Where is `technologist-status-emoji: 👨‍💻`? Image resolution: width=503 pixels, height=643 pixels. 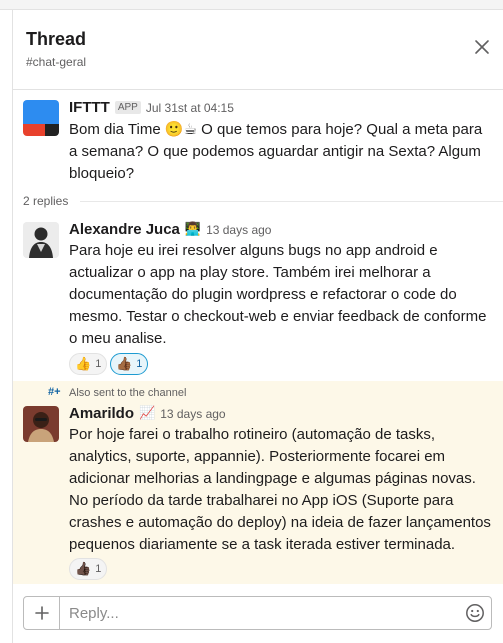
technologist-status-emoji: 👨‍💻 is located at coordinates (193, 229).